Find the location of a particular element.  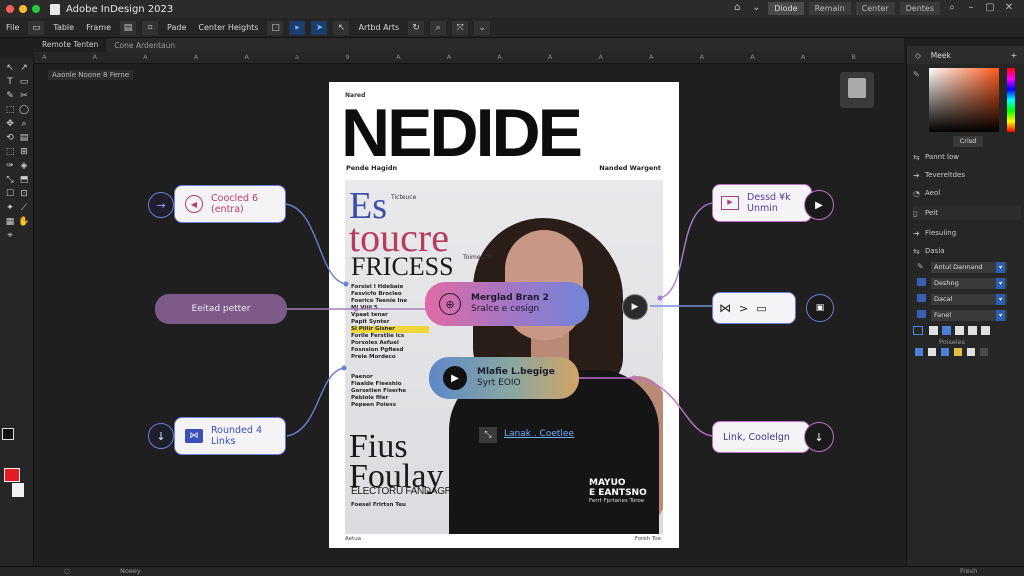

workspace-tab-4: Dentes is located at coordinates (919, 8).